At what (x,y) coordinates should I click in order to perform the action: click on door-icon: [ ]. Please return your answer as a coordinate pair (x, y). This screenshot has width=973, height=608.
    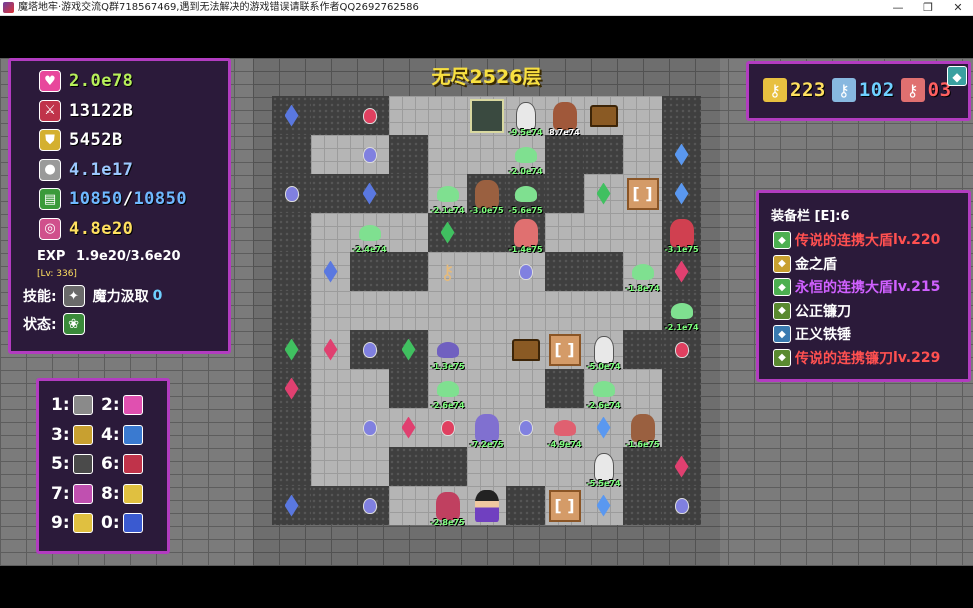
    Looking at the image, I should click on (564, 349).